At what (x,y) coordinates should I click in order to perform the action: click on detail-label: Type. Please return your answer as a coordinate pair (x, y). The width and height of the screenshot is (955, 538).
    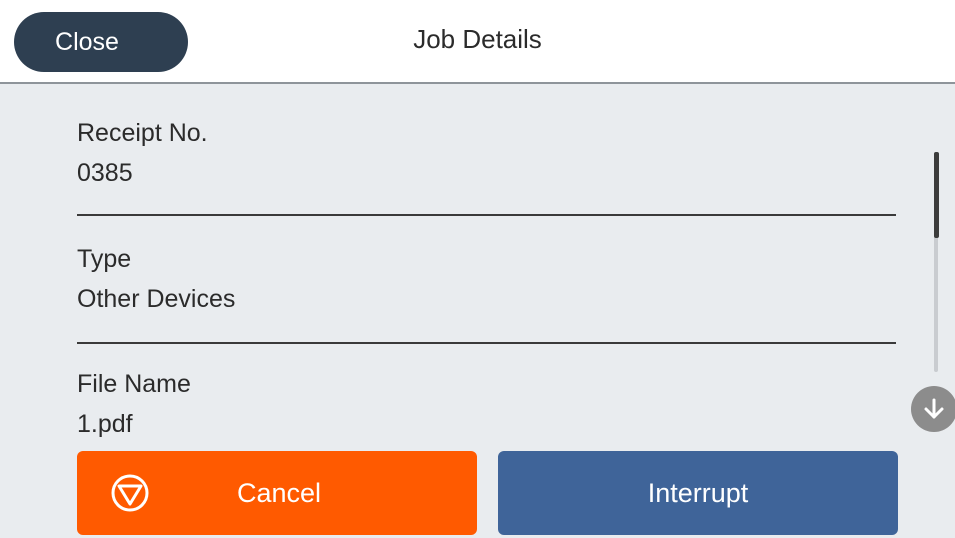
    Looking at the image, I should click on (104, 259).